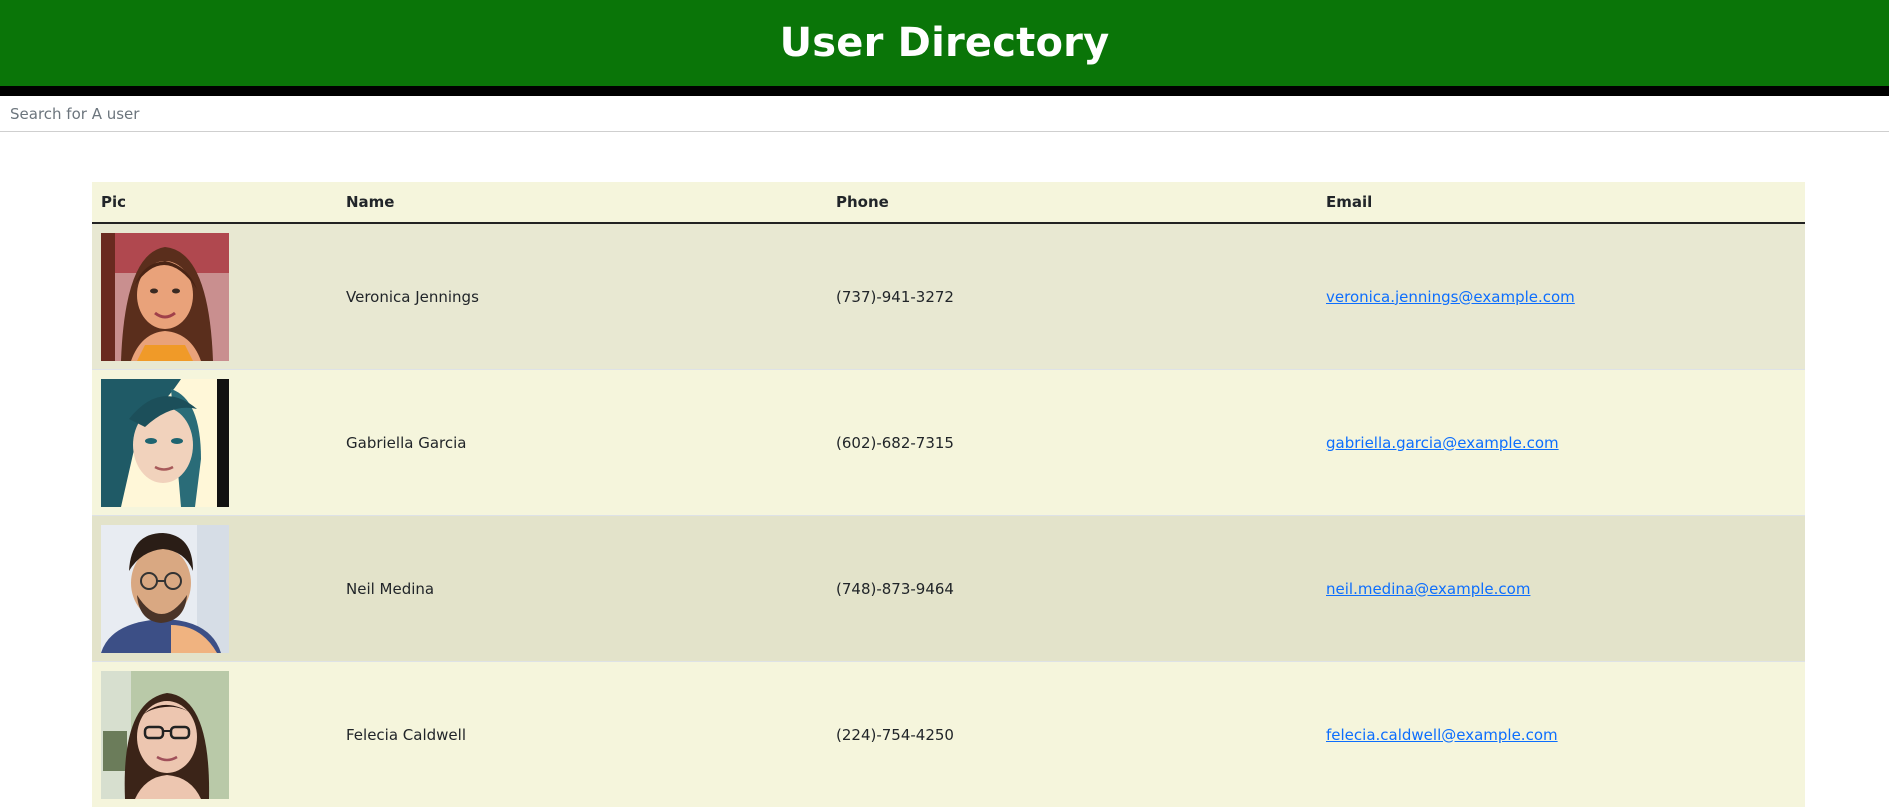 This screenshot has width=1889, height=807. Describe the element at coordinates (1072, 443) in the screenshot. I see `phone-cell: (602)-682-7315` at that location.